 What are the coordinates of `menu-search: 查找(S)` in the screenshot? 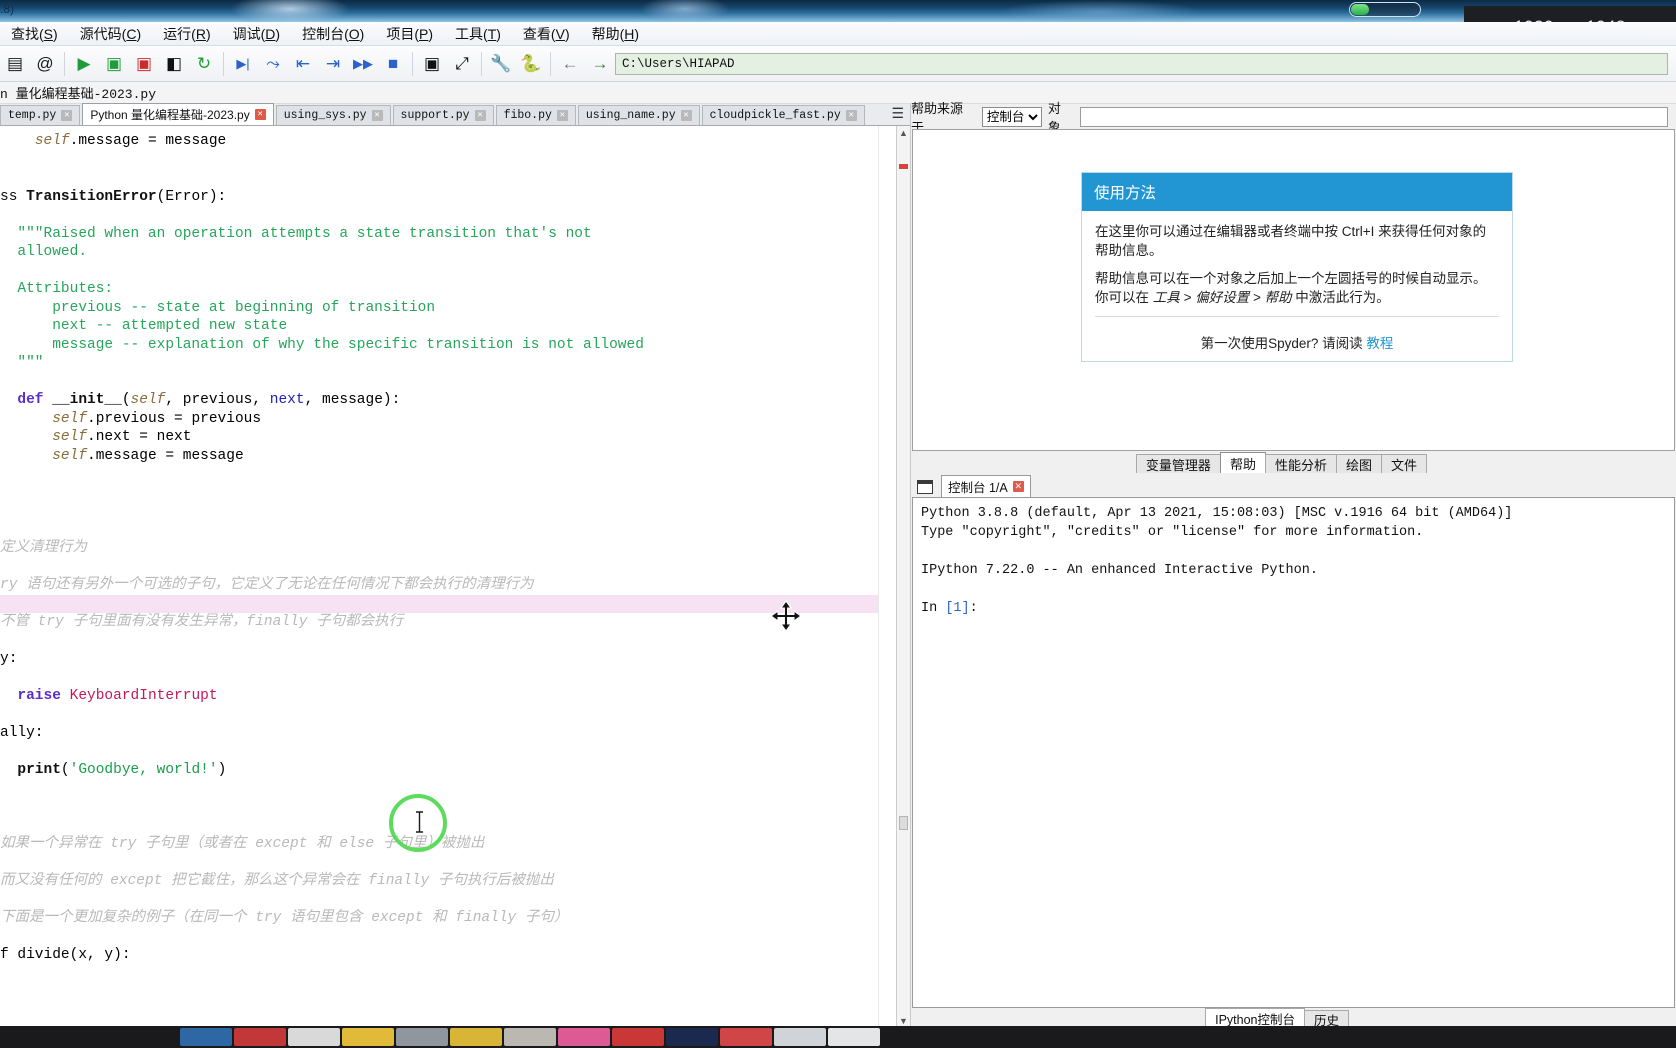 It's located at (34, 34).